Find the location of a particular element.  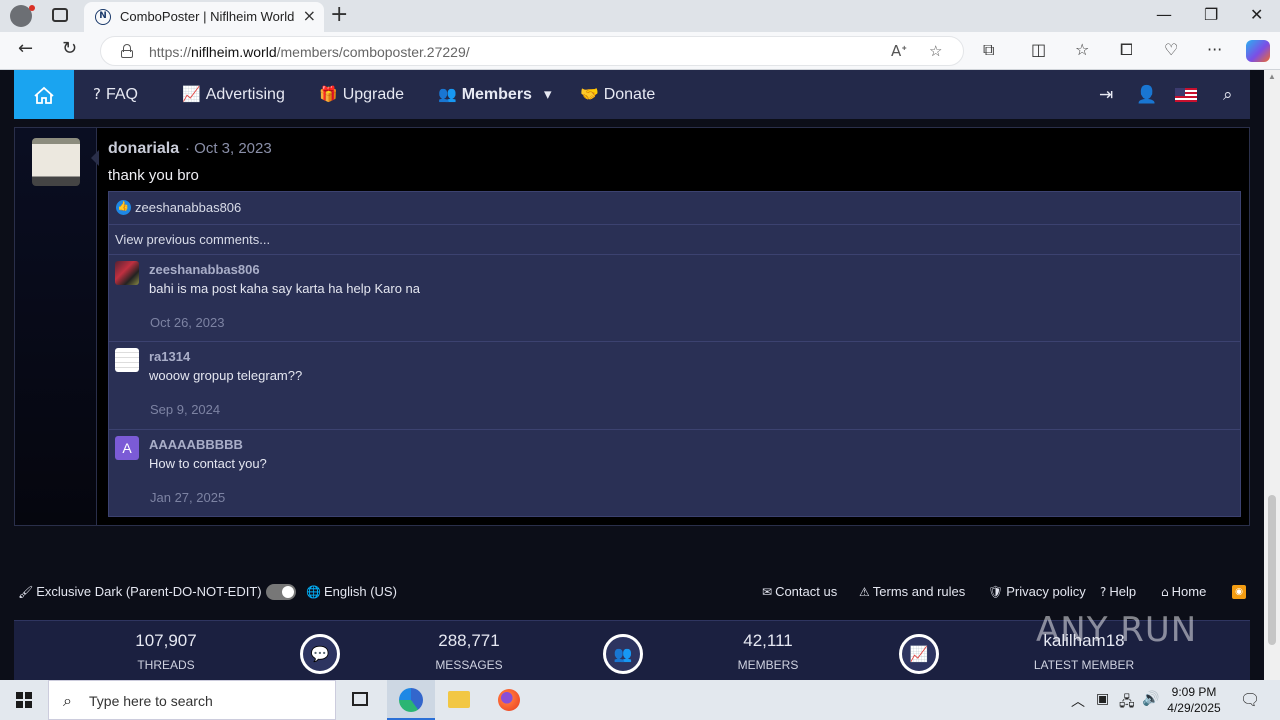

post-arrow is located at coordinates (95, 158).